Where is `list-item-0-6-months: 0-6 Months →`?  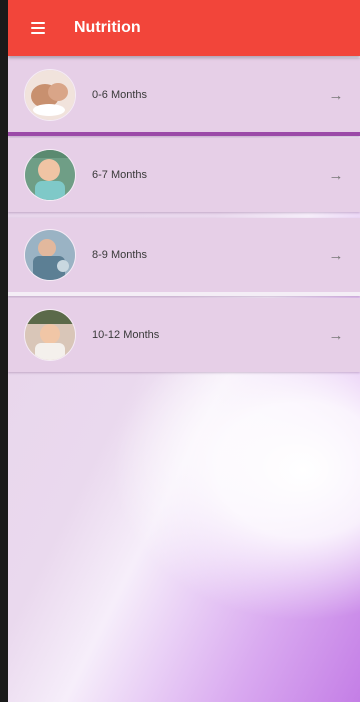 list-item-0-6-months: 0-6 Months → is located at coordinates (184, 97).